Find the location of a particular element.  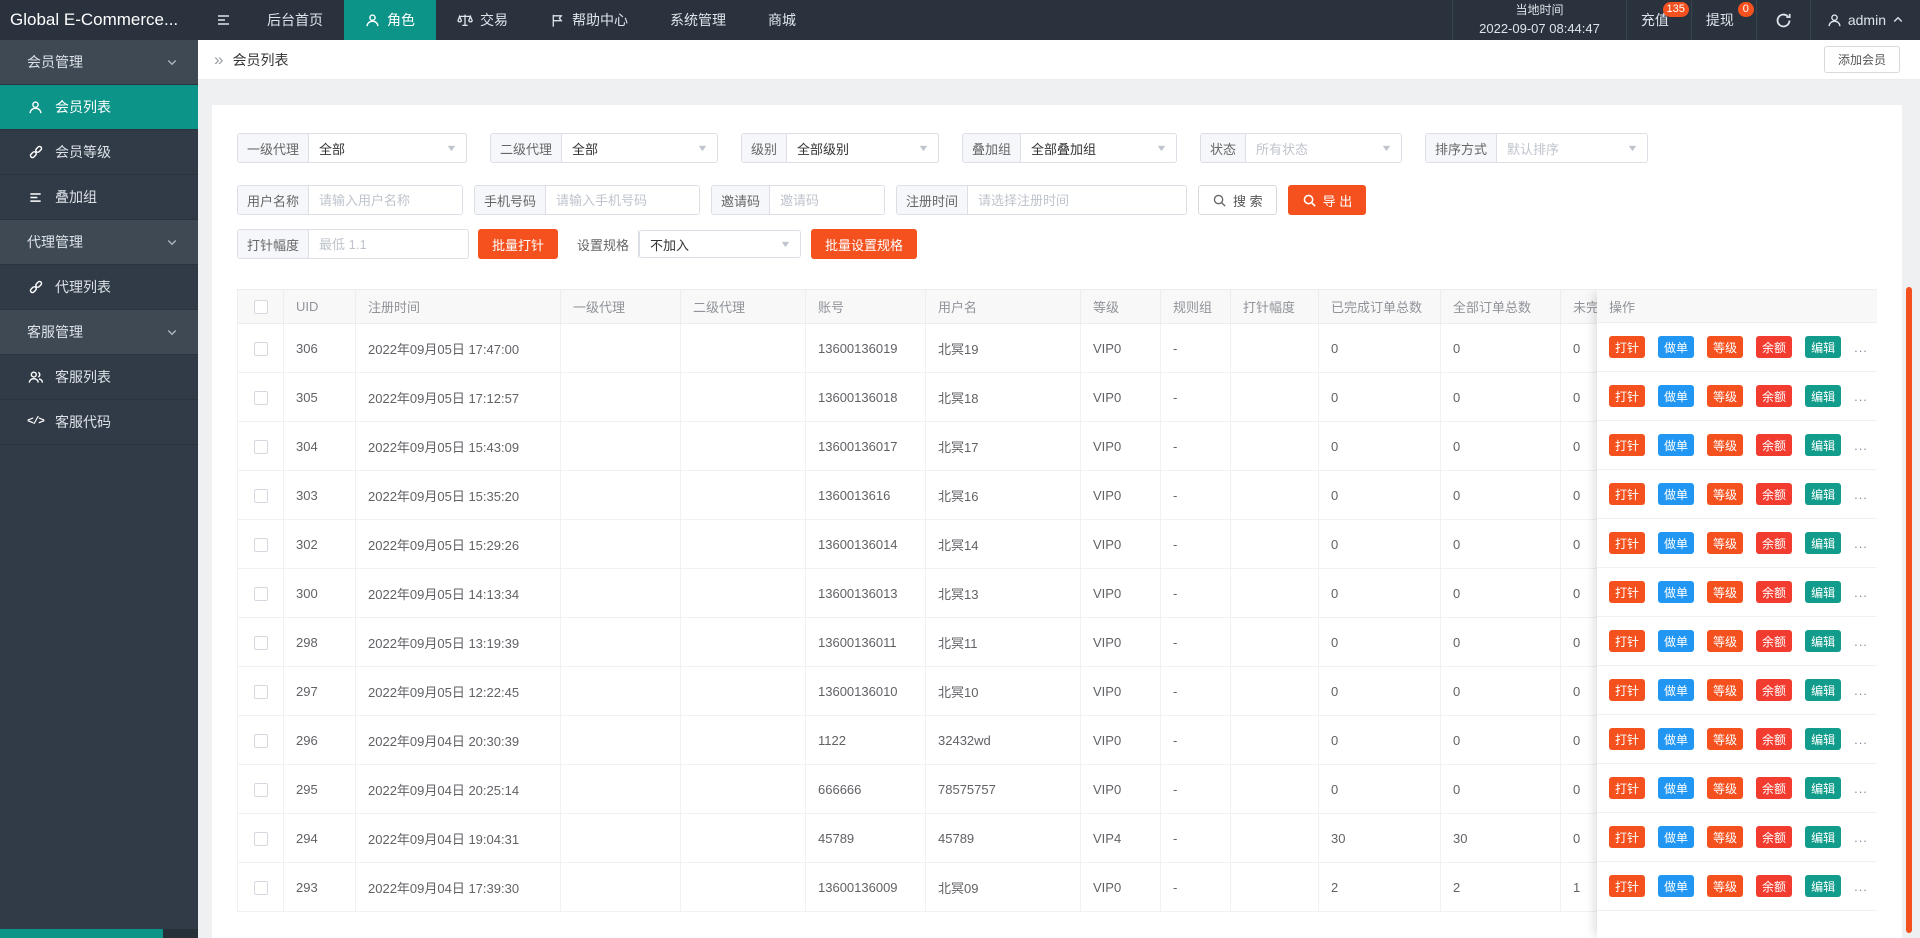

sidebar-item-support-code: </> 客服代码 is located at coordinates (99, 422).